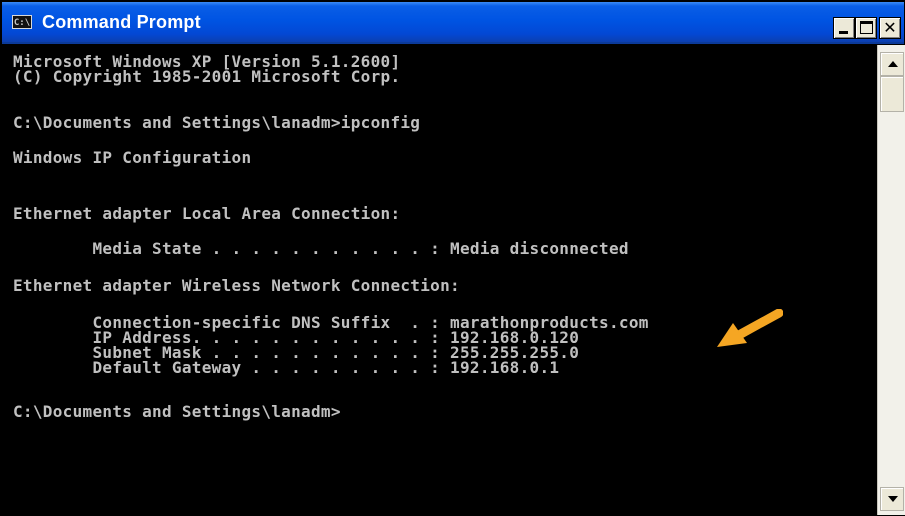  What do you see at coordinates (22, 22) in the screenshot?
I see `cmd-icon: C:\` at bounding box center [22, 22].